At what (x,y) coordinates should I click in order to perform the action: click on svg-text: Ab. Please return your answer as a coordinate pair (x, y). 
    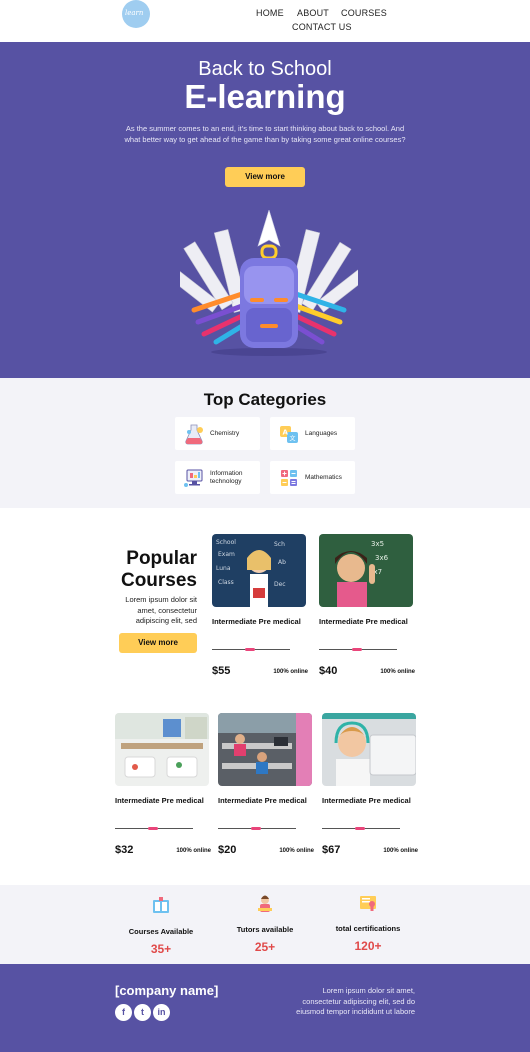
    Looking at the image, I should click on (282, 562).